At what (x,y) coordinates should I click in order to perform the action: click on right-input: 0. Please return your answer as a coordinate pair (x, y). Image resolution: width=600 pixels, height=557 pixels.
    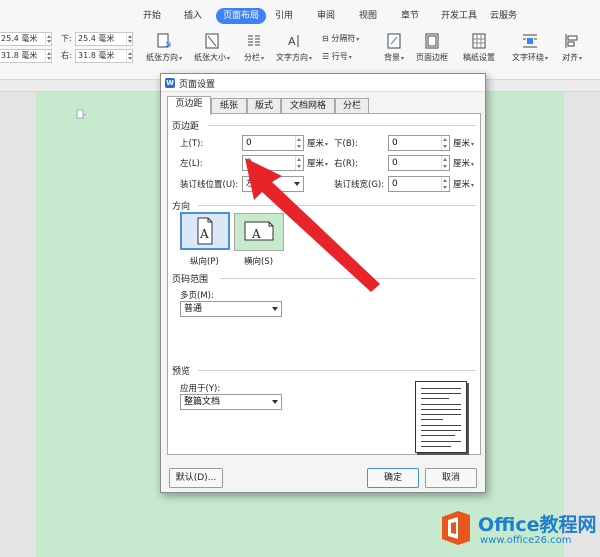
    Looking at the image, I should click on (419, 163).